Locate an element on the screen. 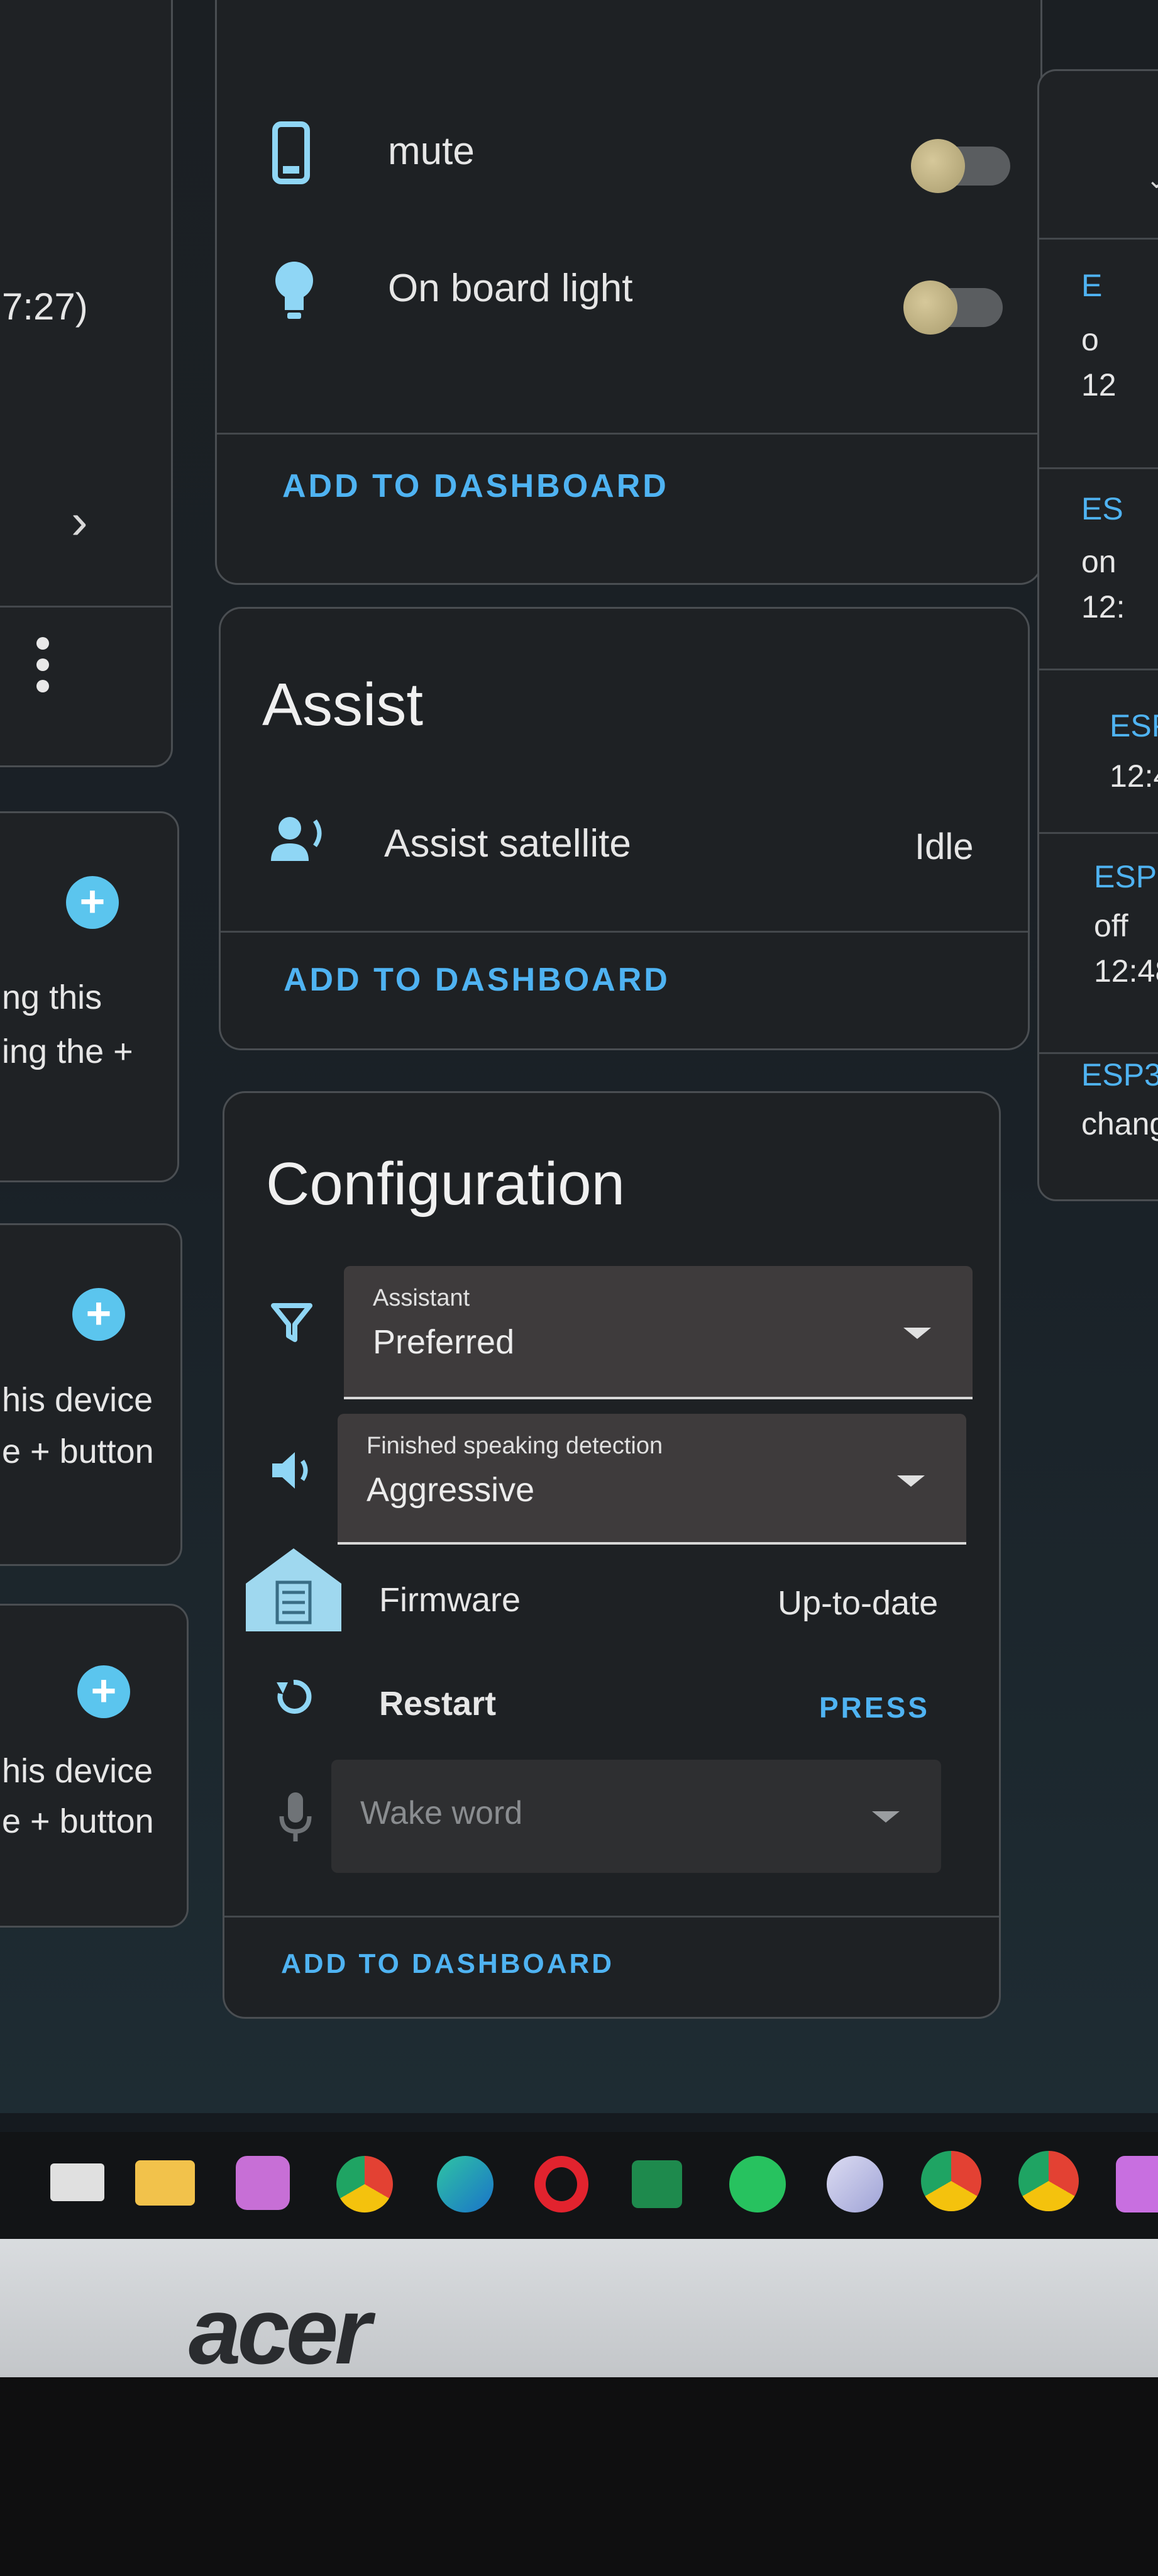 Image resolution: width=1158 pixels, height=2576 pixels. on-board-light-label: On board light is located at coordinates (510, 288).